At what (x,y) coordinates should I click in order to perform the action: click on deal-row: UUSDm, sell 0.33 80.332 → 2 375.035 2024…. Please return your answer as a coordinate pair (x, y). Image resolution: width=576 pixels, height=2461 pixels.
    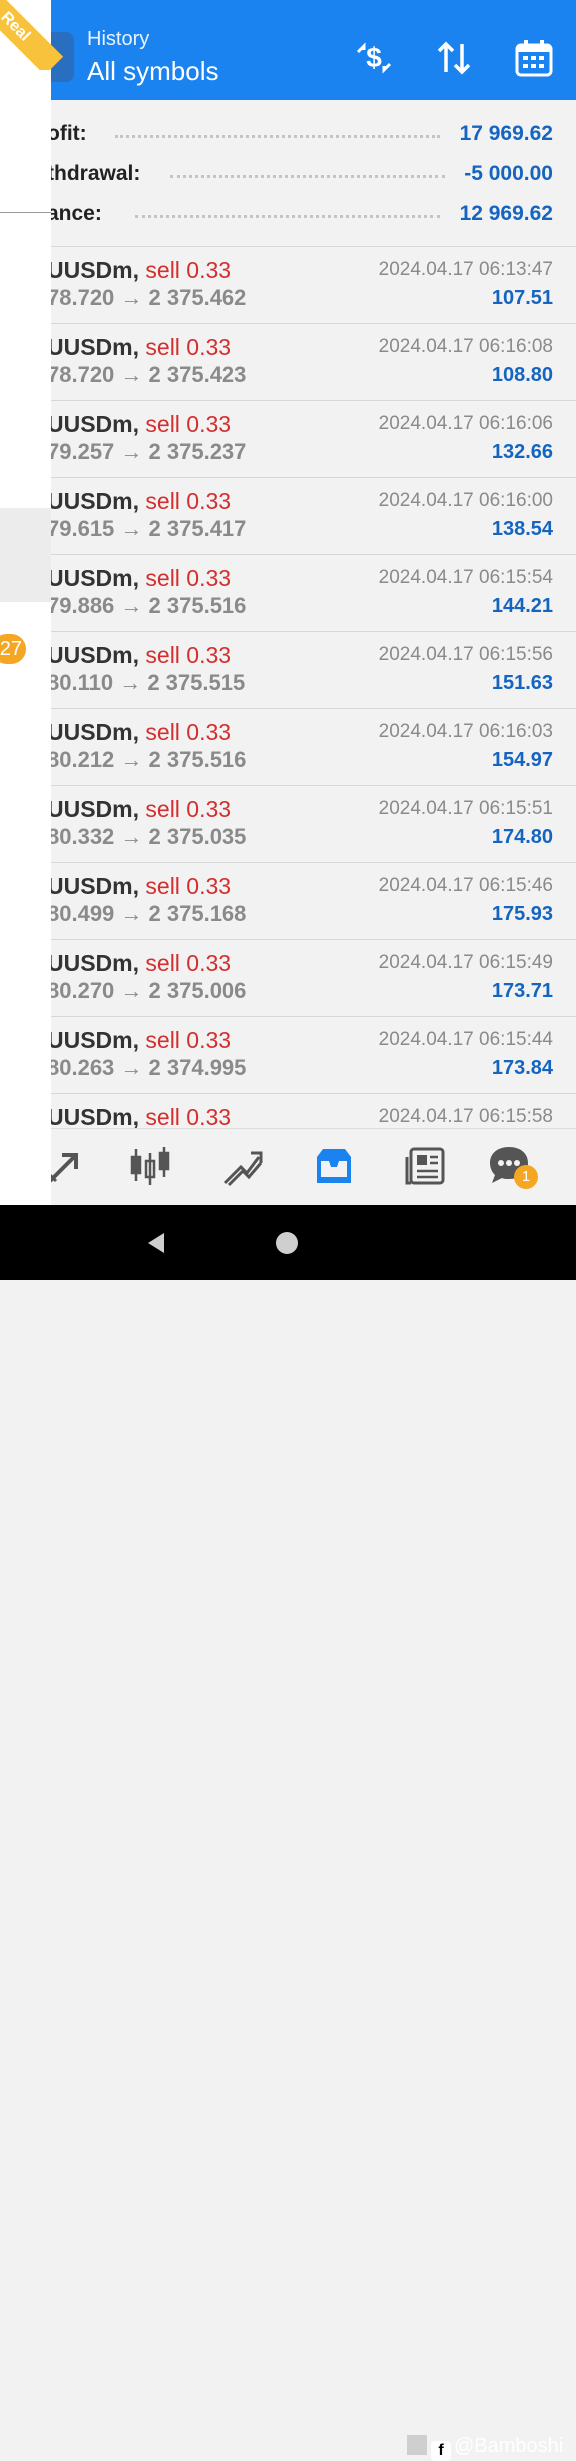
    Looking at the image, I should click on (288, 824).